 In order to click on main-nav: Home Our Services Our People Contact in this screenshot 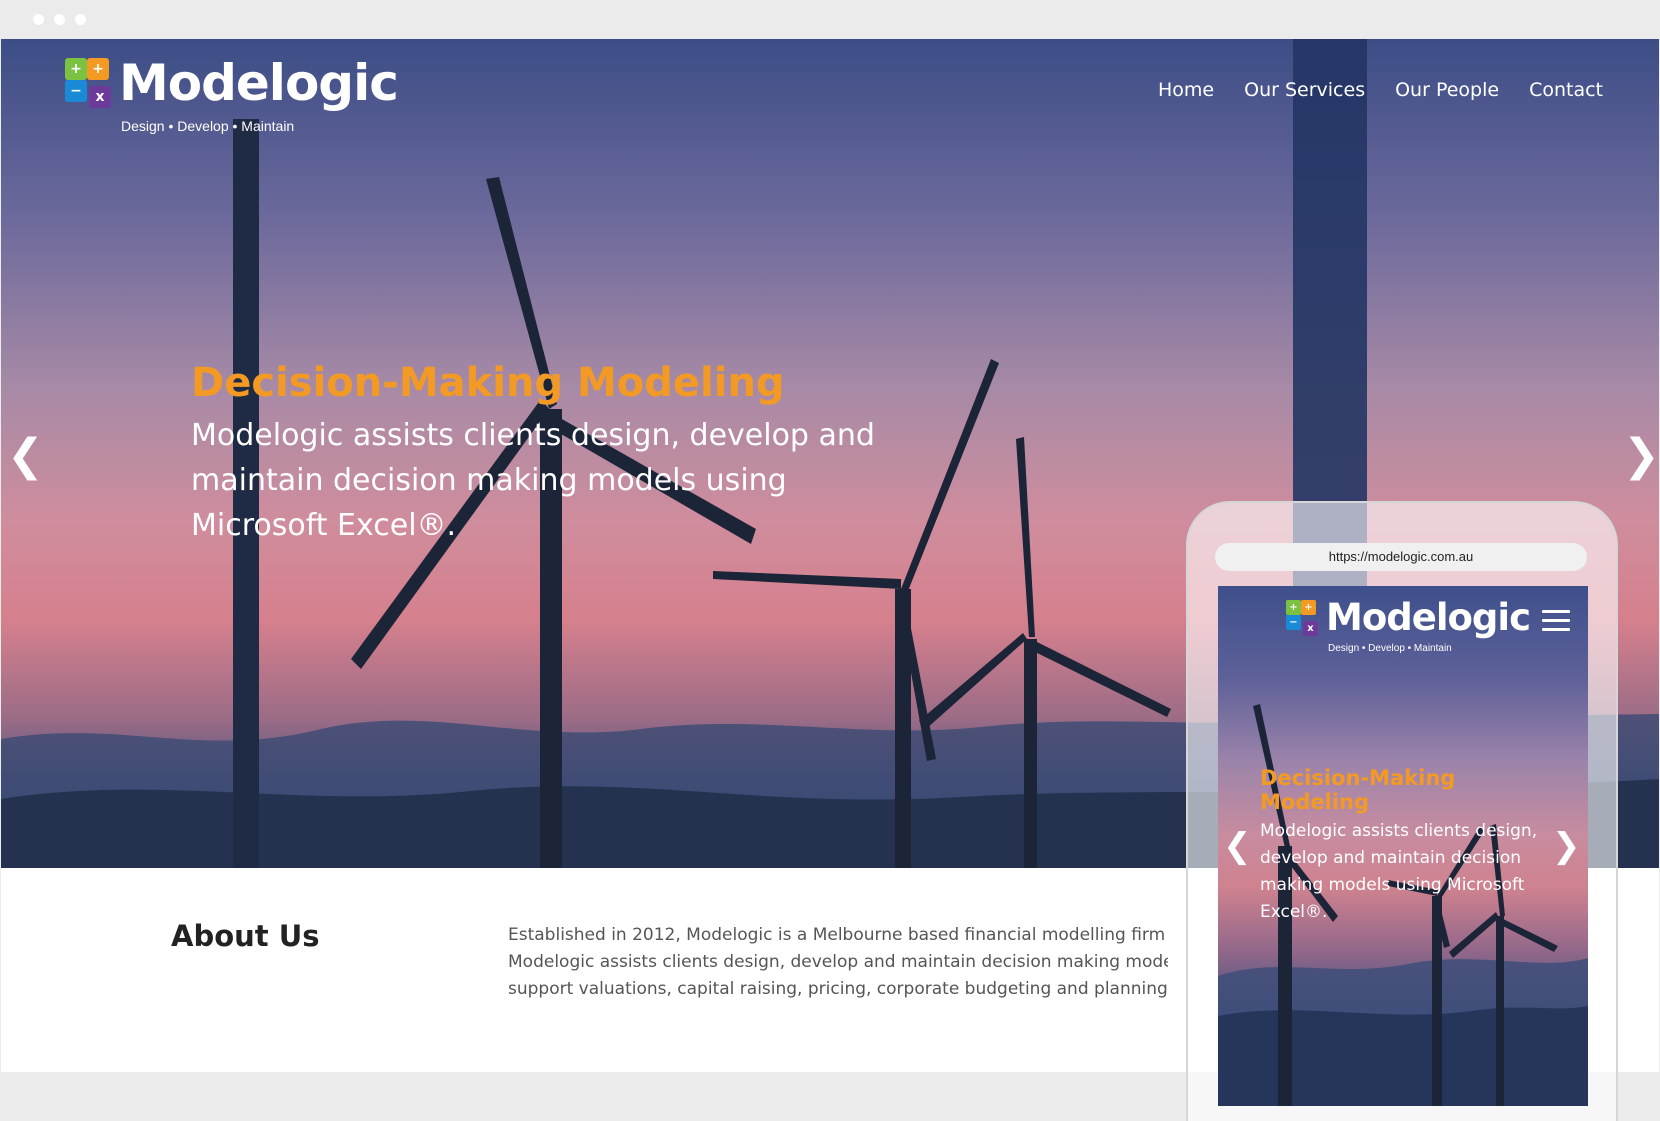, I will do `click(1380, 90)`.